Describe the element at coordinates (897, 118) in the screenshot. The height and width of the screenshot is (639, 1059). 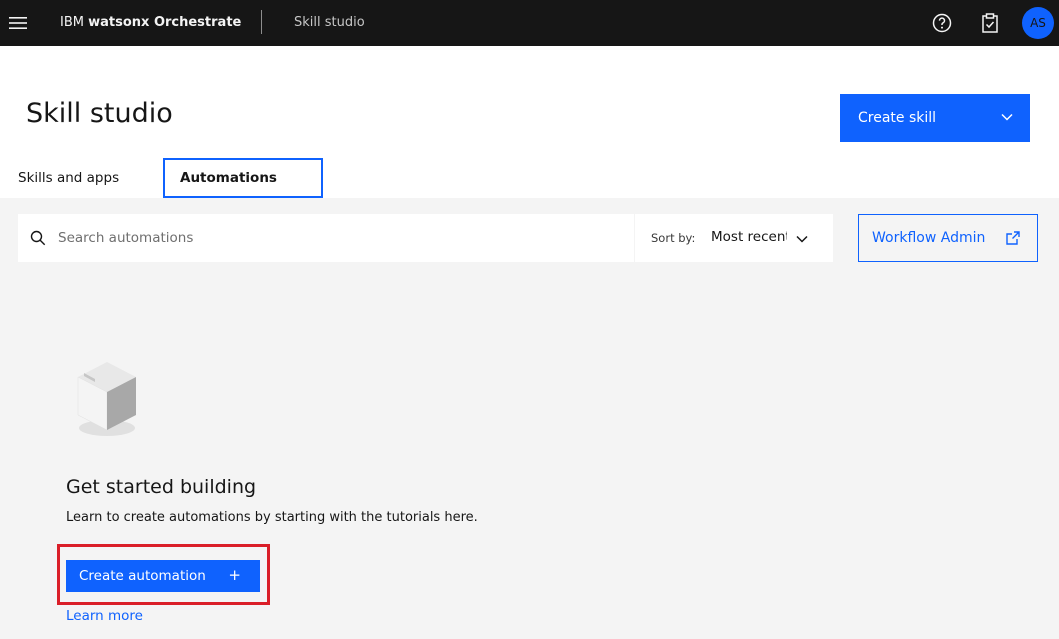
I see `create-skill-label: Create skill` at that location.